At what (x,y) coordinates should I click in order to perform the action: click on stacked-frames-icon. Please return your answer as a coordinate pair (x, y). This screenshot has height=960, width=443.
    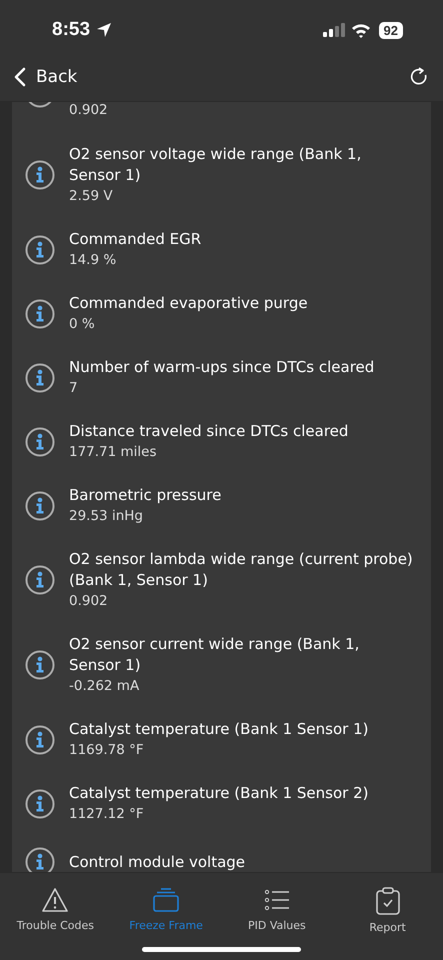
    Looking at the image, I should click on (166, 900).